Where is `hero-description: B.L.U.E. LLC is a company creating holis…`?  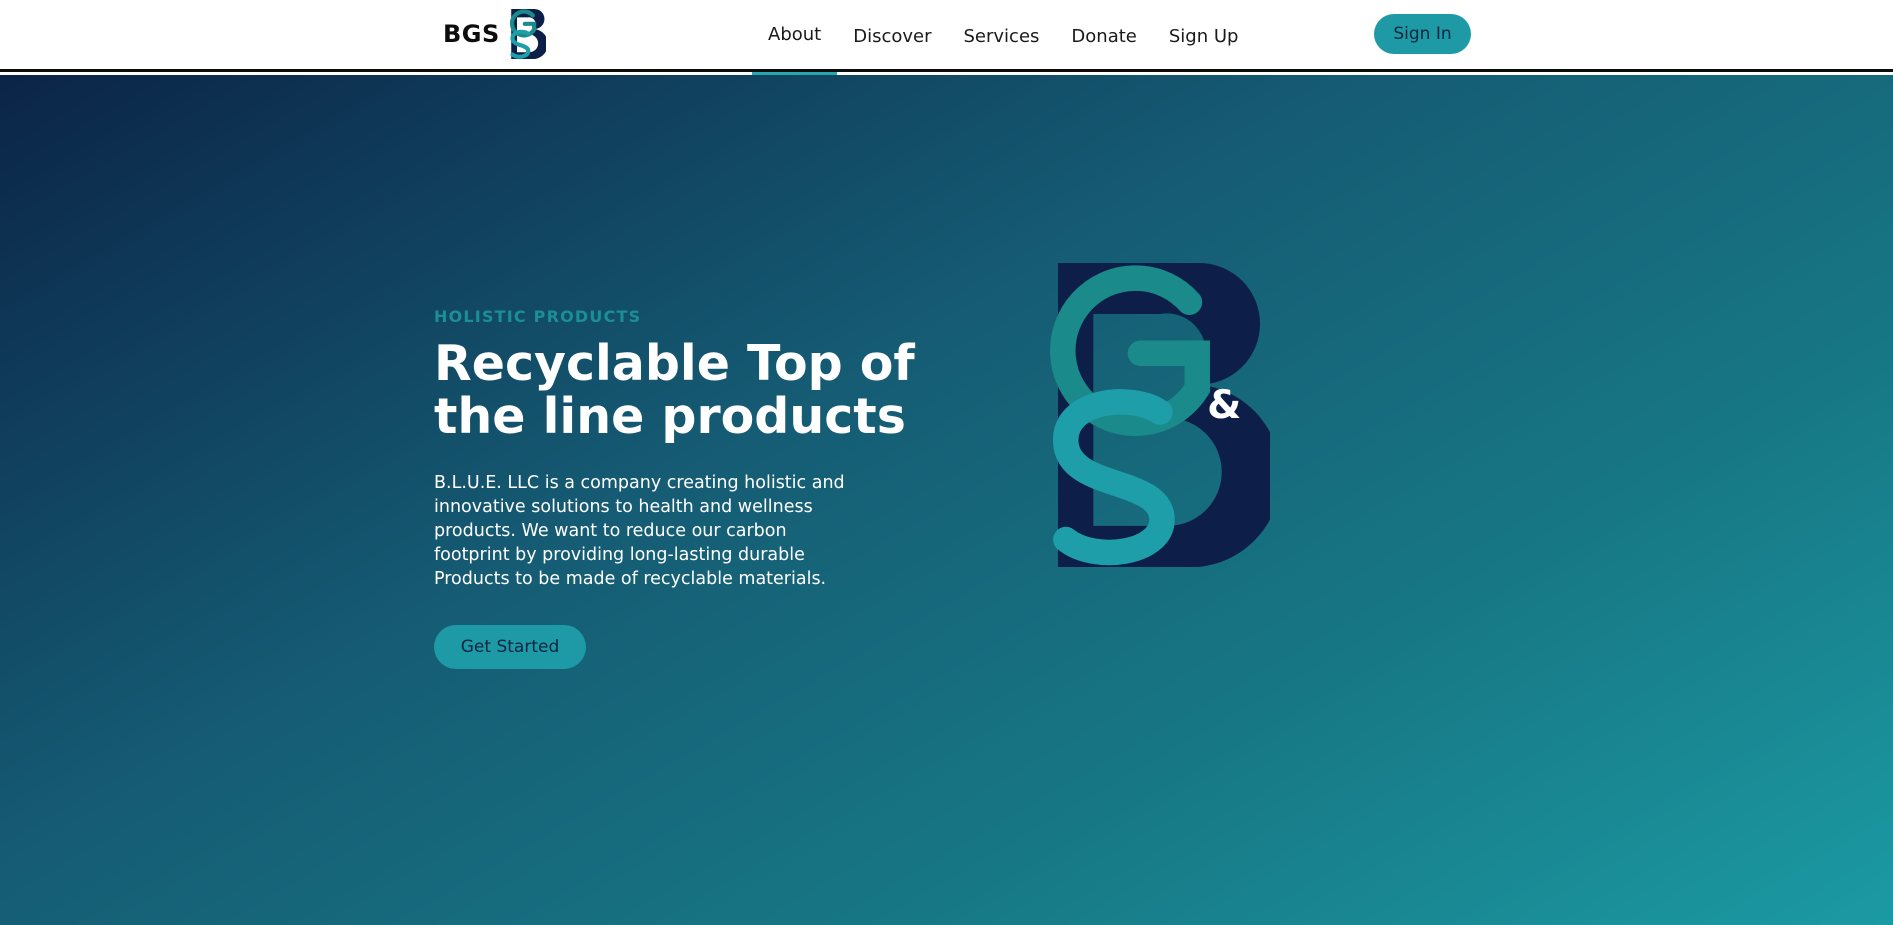
hero-description: B.L.U.E. LLC is a company creating holis… is located at coordinates (639, 531).